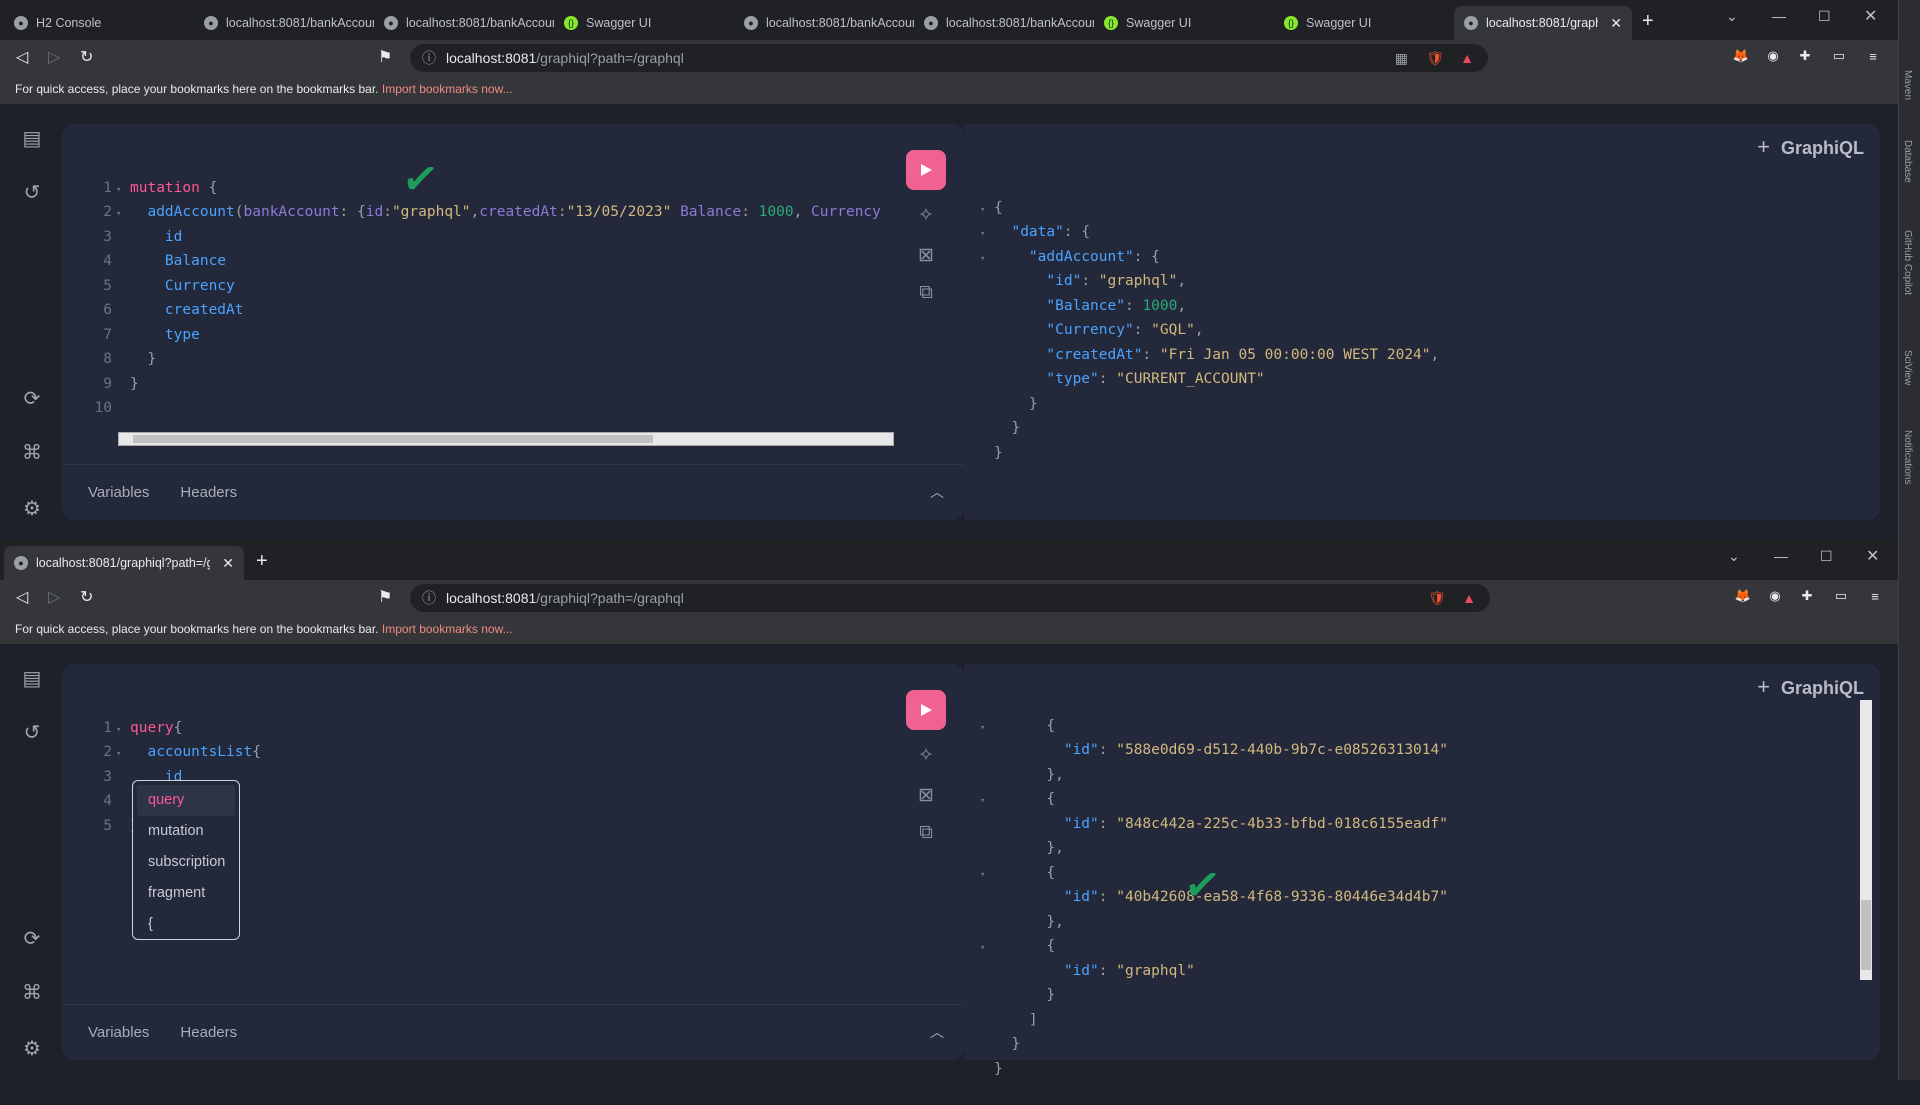  Describe the element at coordinates (186, 800) in the screenshot. I see `autocomplete-item: query` at that location.